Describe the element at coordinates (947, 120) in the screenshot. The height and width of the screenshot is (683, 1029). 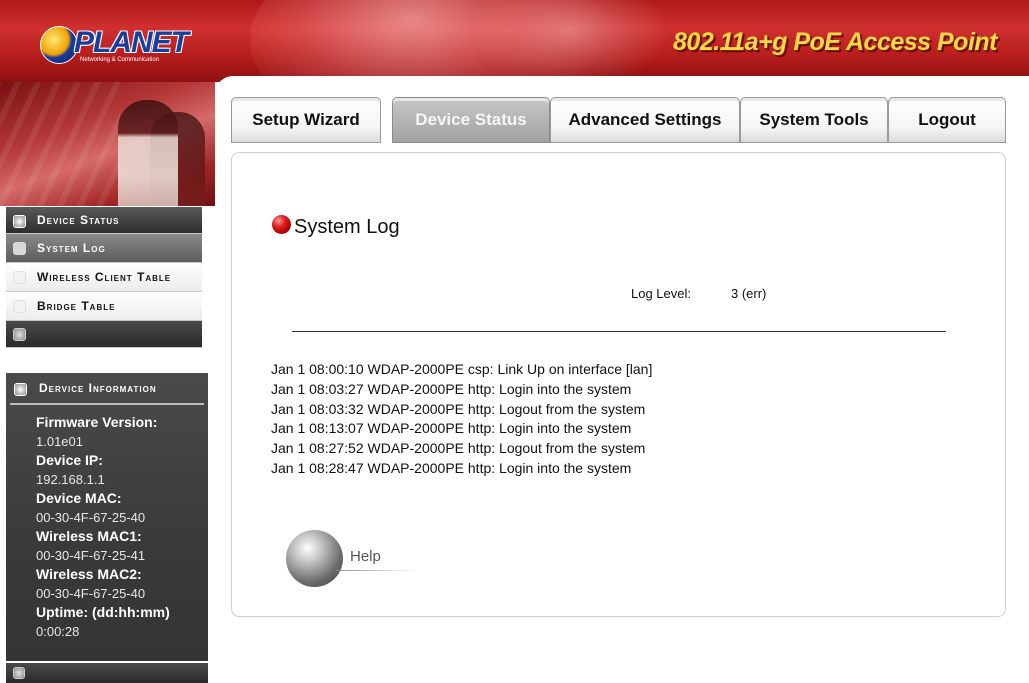
I see `tab-logout: Logout` at that location.